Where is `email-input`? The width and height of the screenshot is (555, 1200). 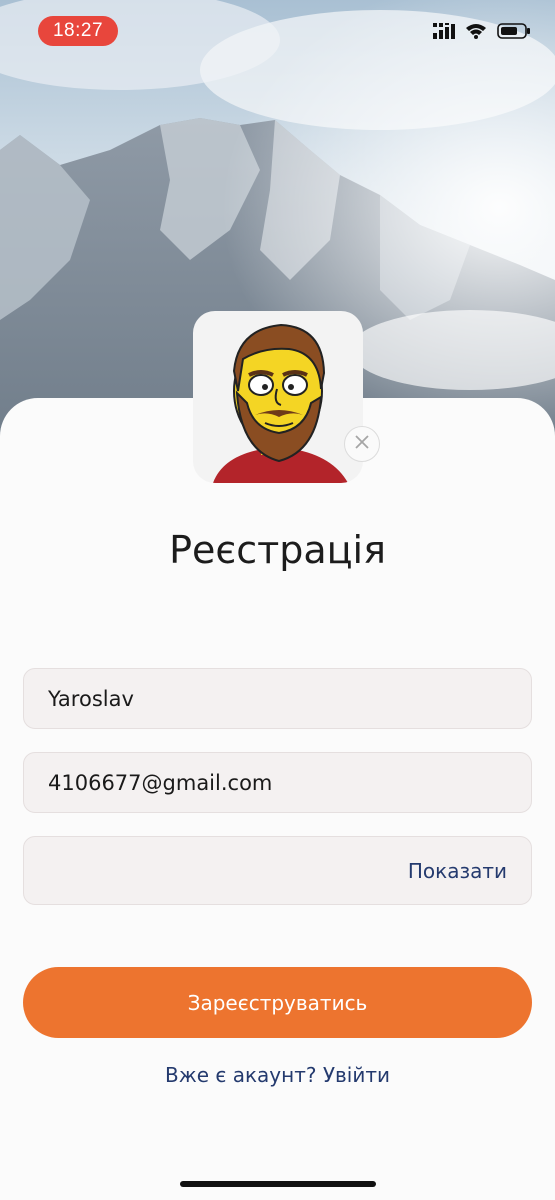
email-input is located at coordinates (277, 782).